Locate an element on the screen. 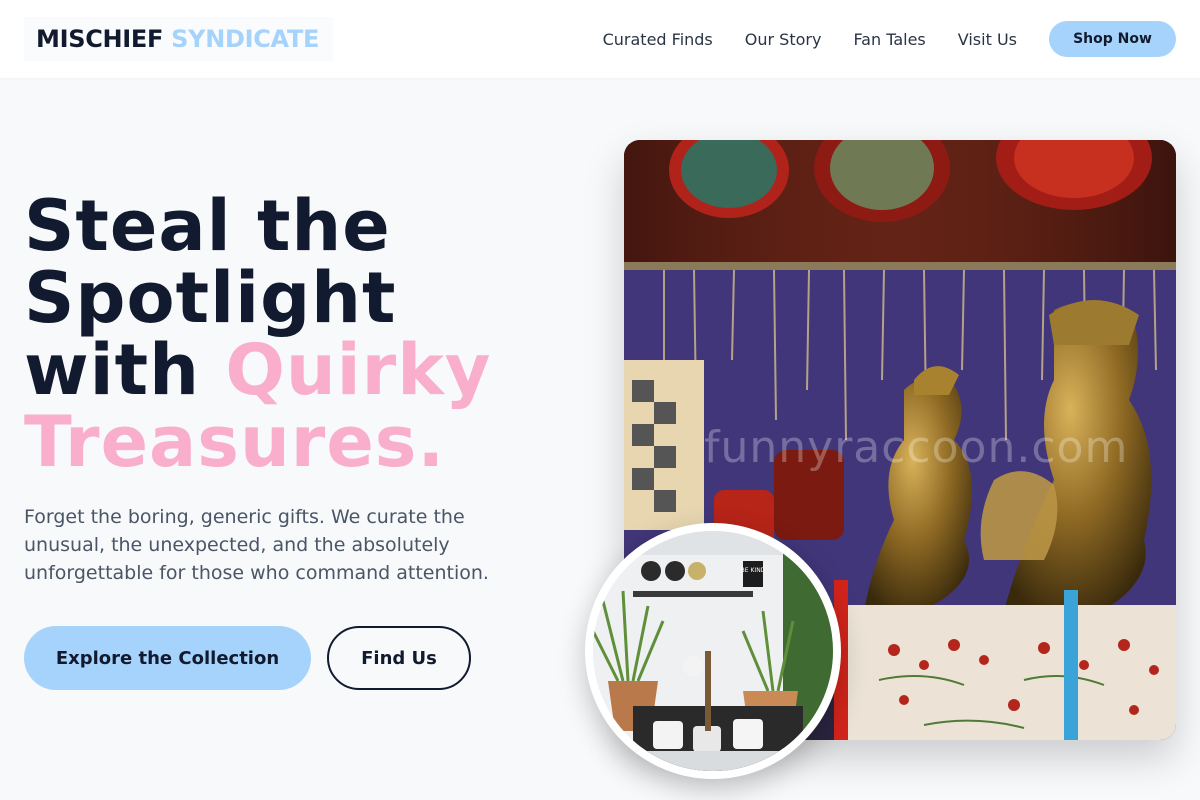 The width and height of the screenshot is (1200, 800). hero-title-accent-treasures: Treasures. is located at coordinates (235, 442).